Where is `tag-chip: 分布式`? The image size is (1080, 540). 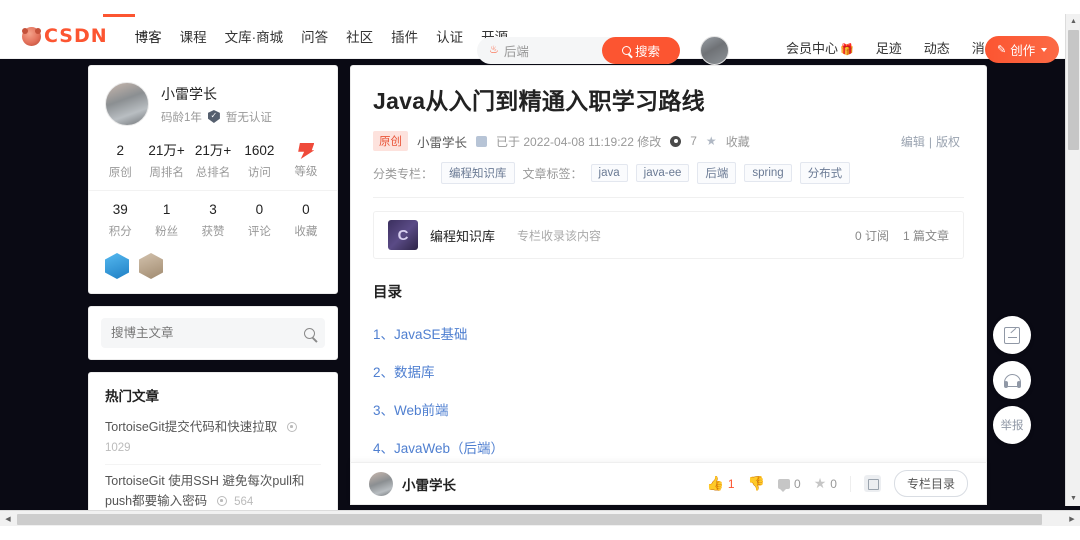 tag-chip: 分布式 is located at coordinates (825, 173).